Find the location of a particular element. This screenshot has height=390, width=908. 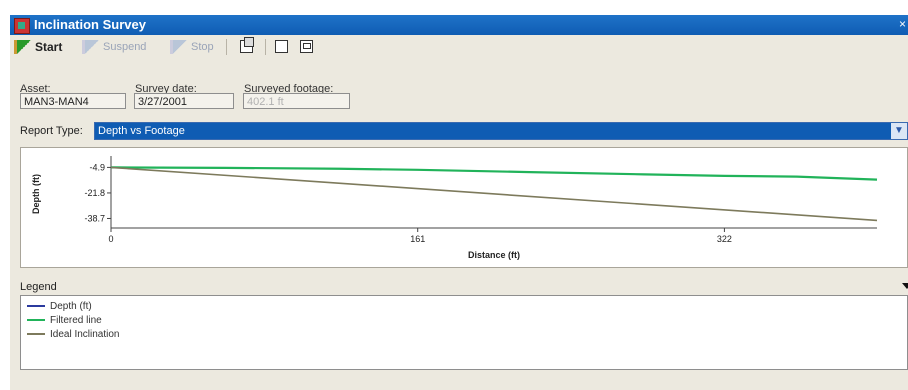

y-tick-label: -38.7 is located at coordinates (94, 218).